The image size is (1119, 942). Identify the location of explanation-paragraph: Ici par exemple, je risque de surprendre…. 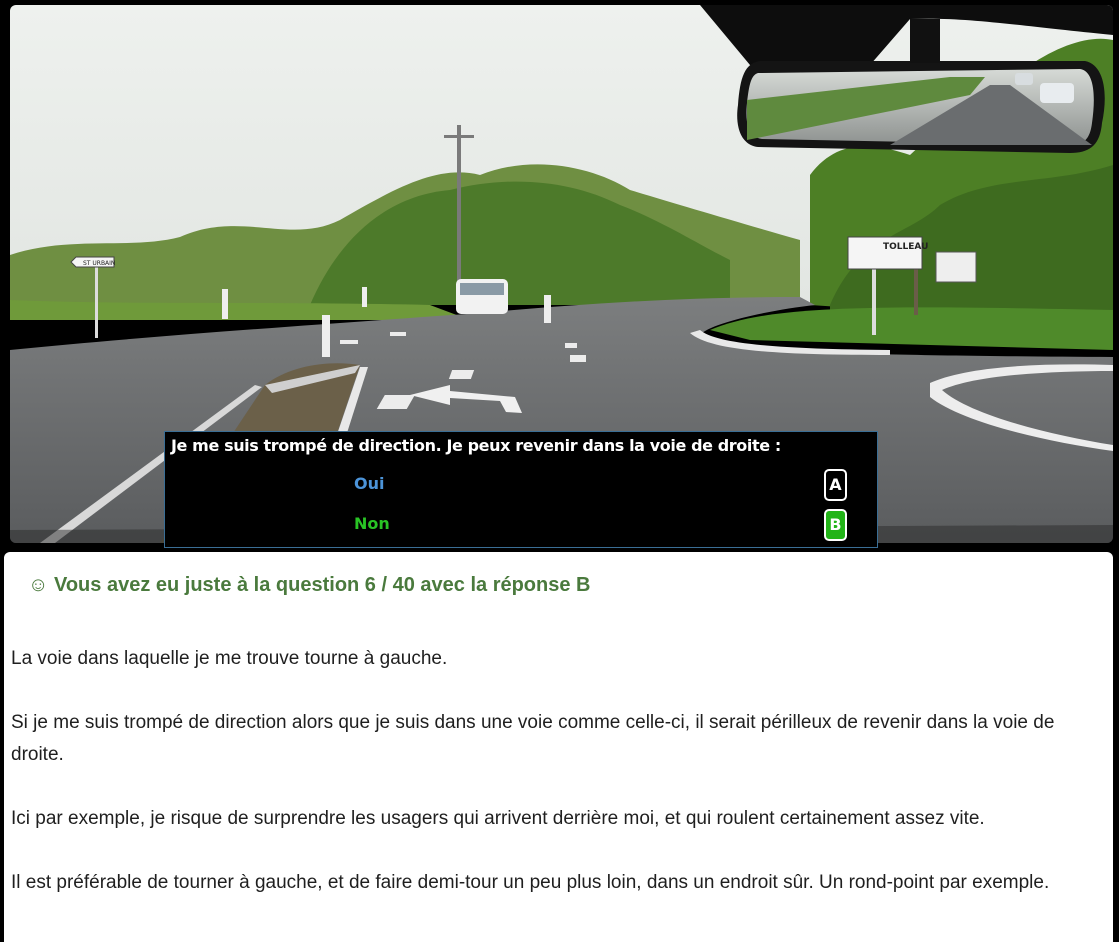
(498, 818).